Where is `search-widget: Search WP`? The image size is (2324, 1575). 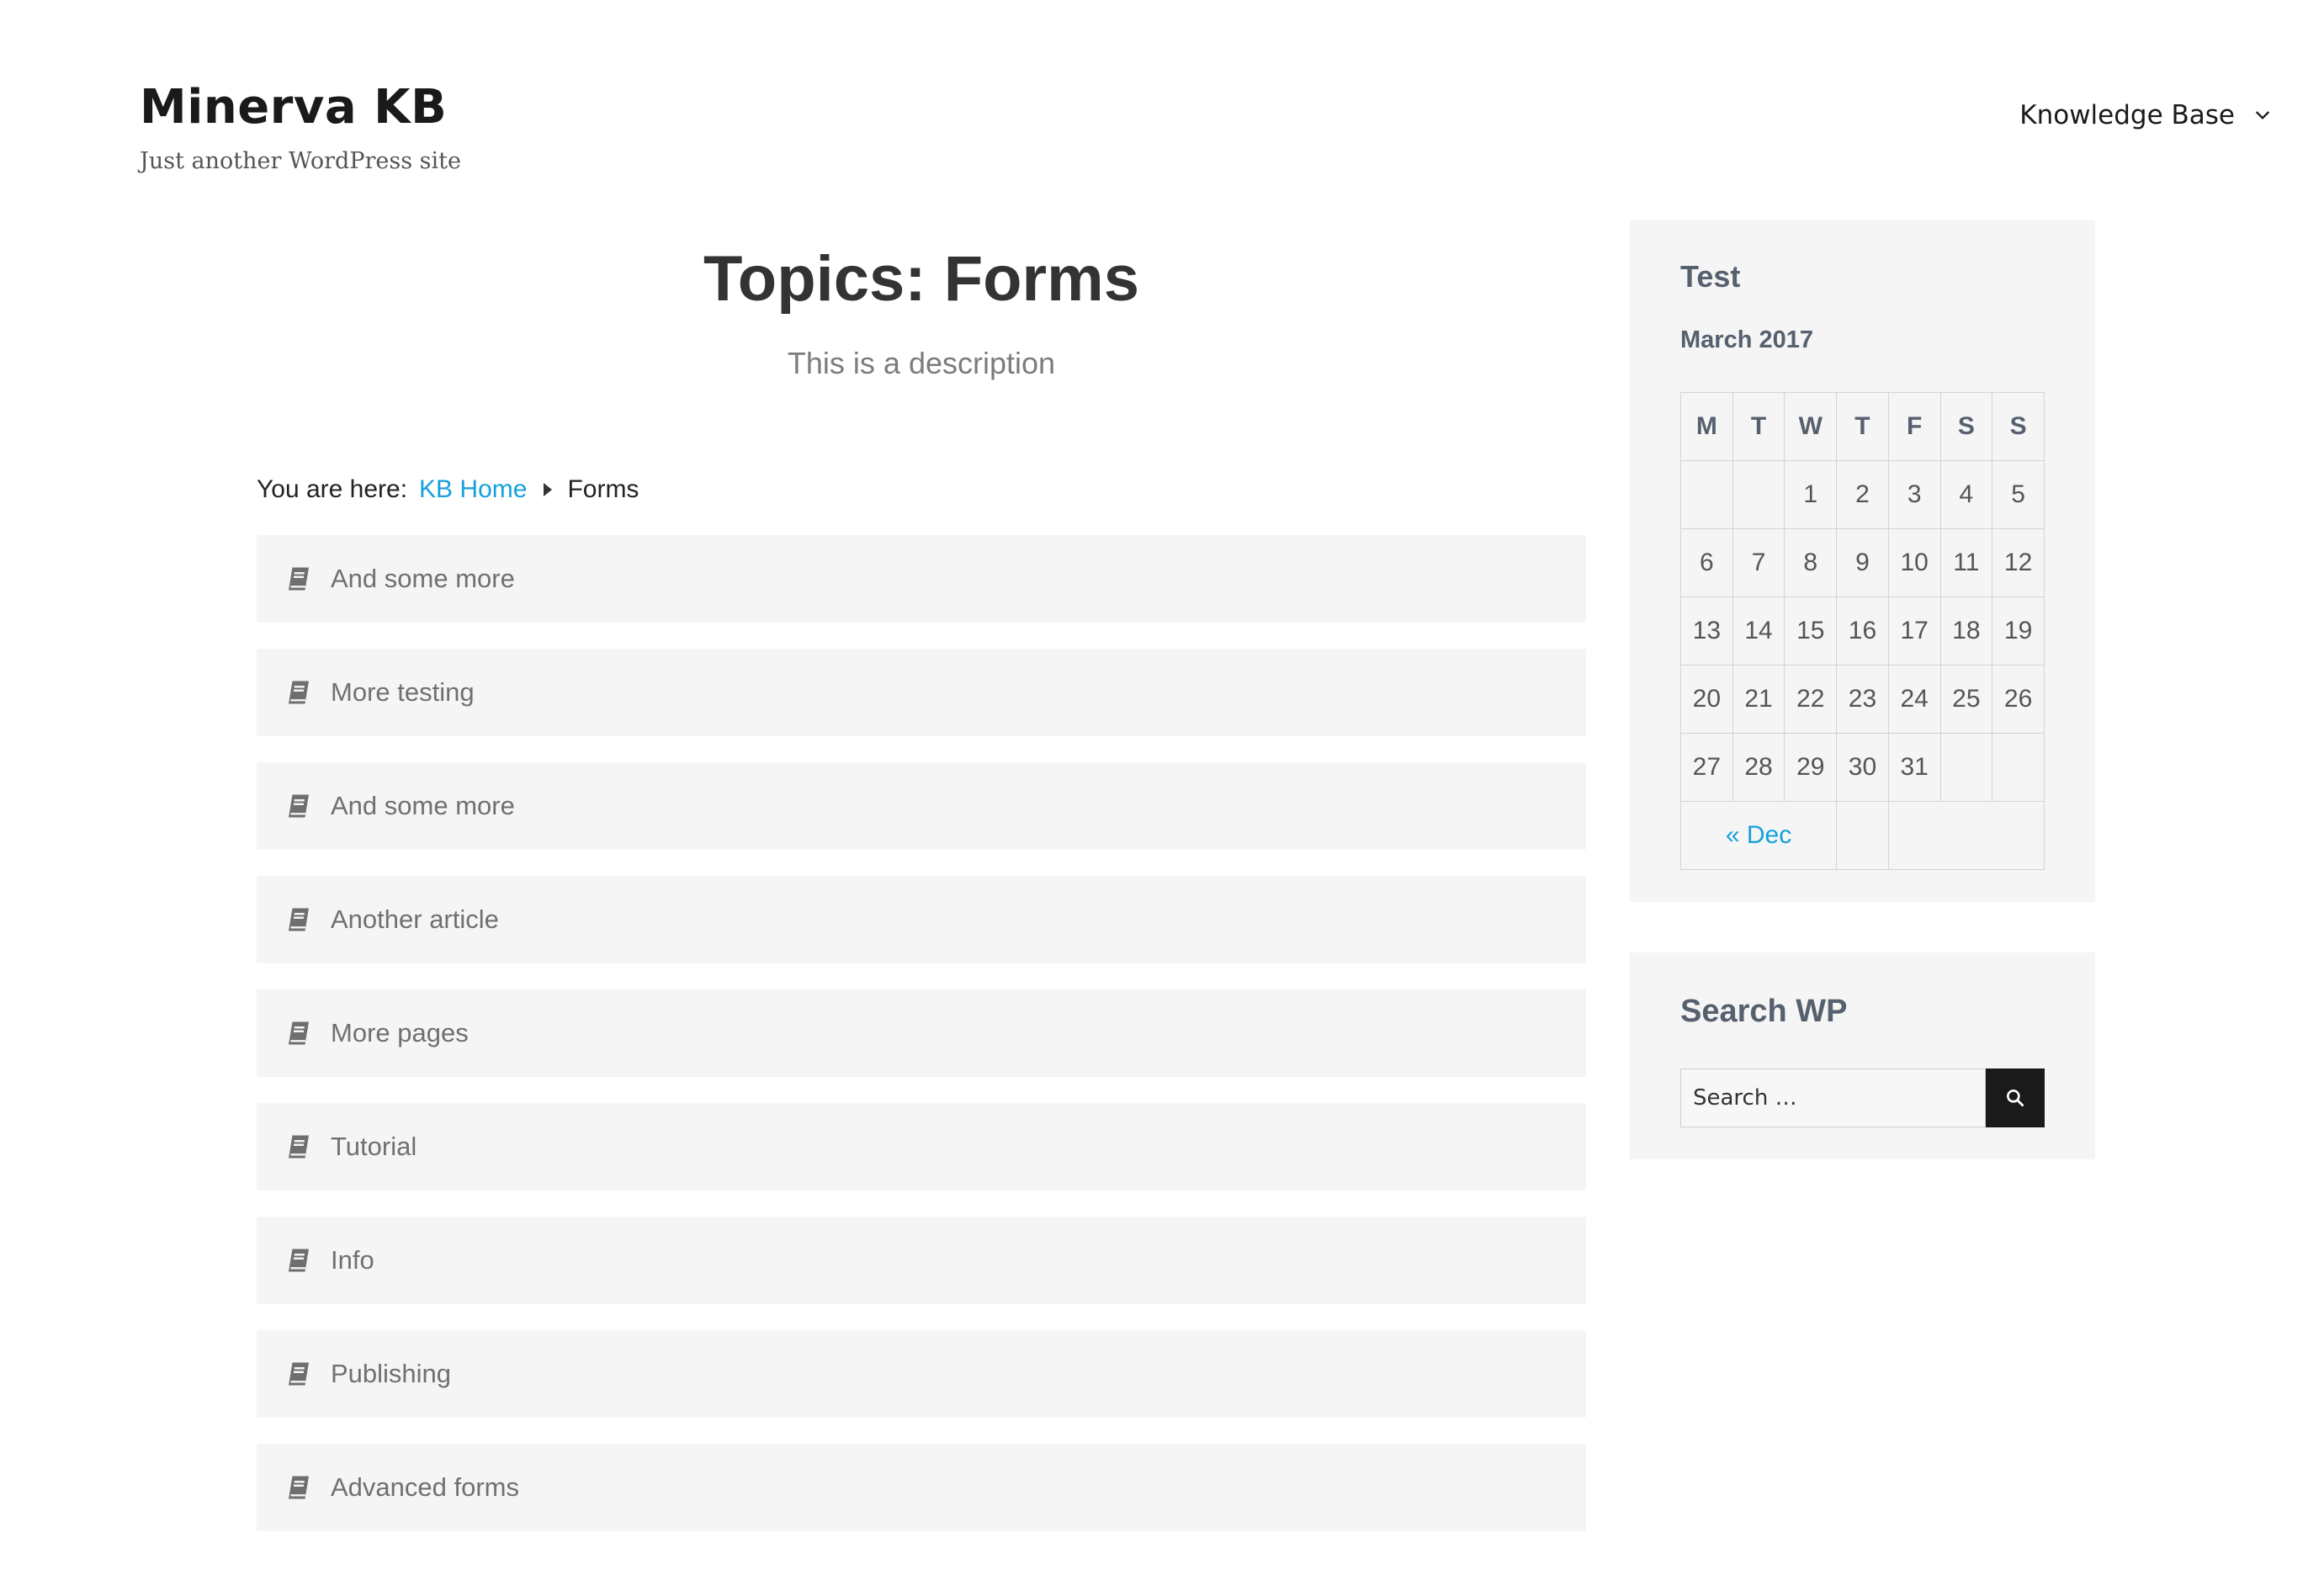
search-widget: Search WP is located at coordinates (1863, 1055).